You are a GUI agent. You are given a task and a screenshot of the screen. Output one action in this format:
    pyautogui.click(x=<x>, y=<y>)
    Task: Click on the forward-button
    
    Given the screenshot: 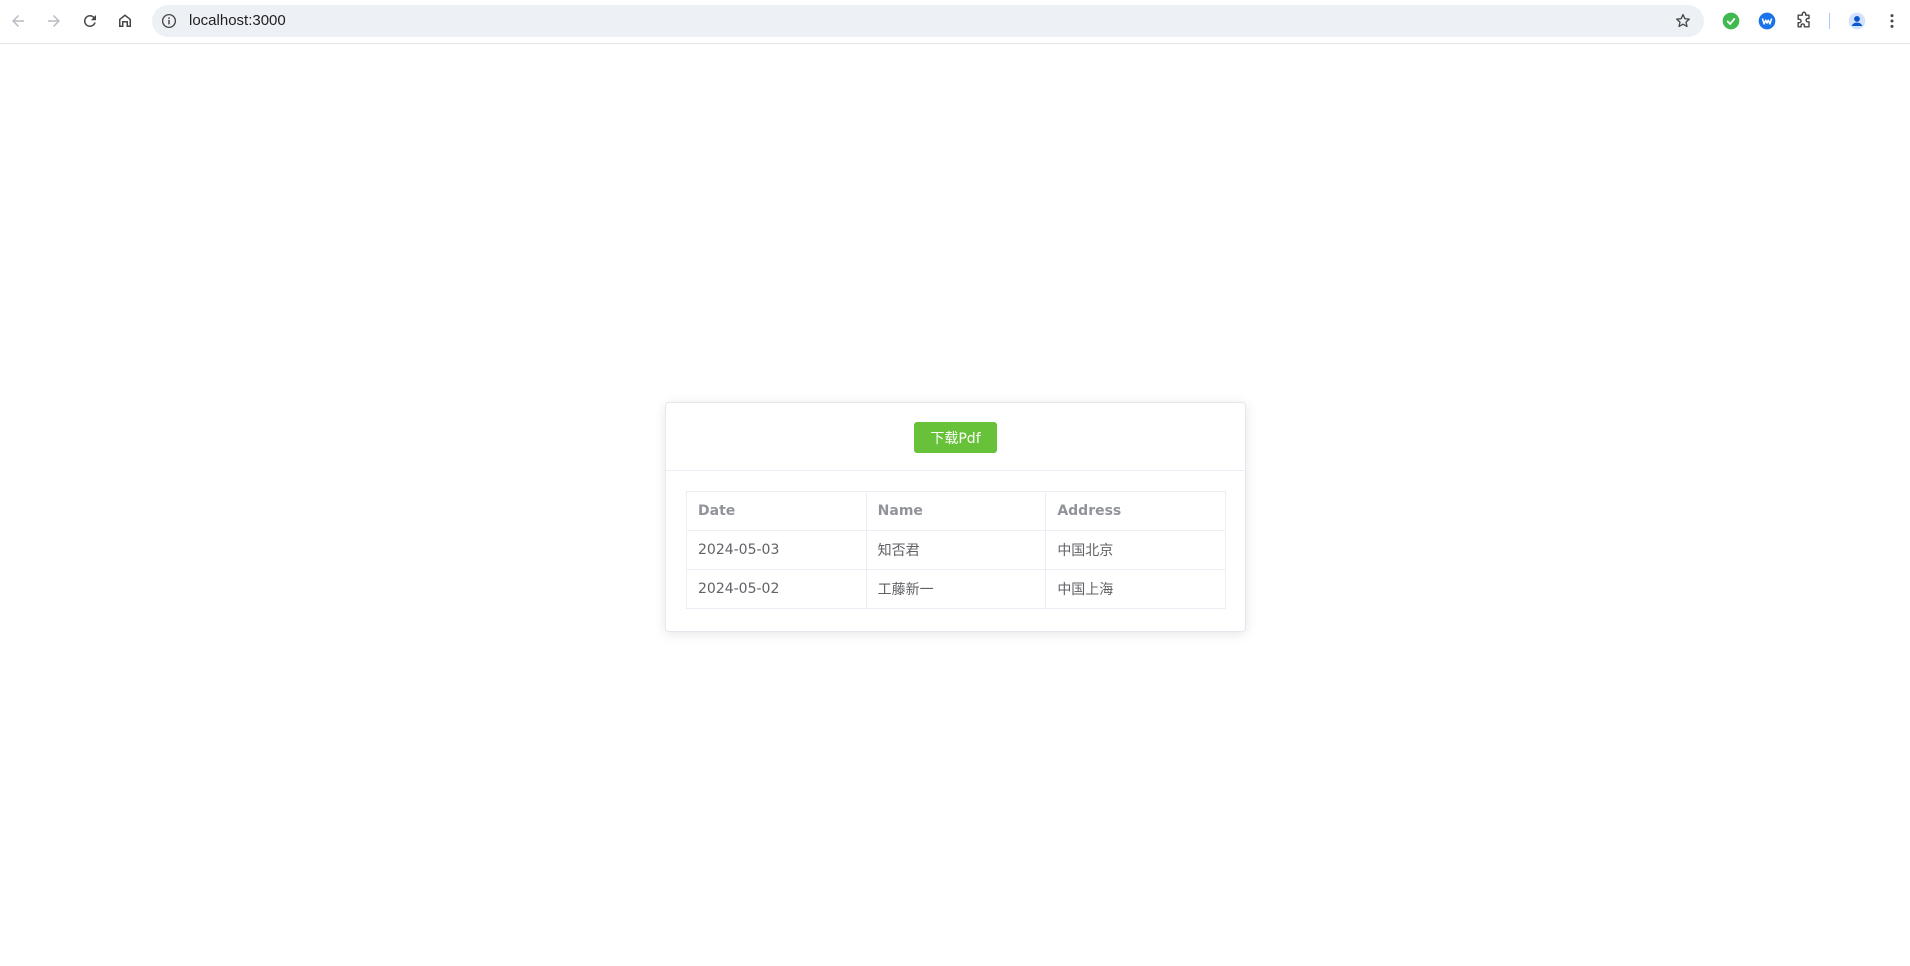 What is the action you would take?
    pyautogui.click(x=54, y=21)
    